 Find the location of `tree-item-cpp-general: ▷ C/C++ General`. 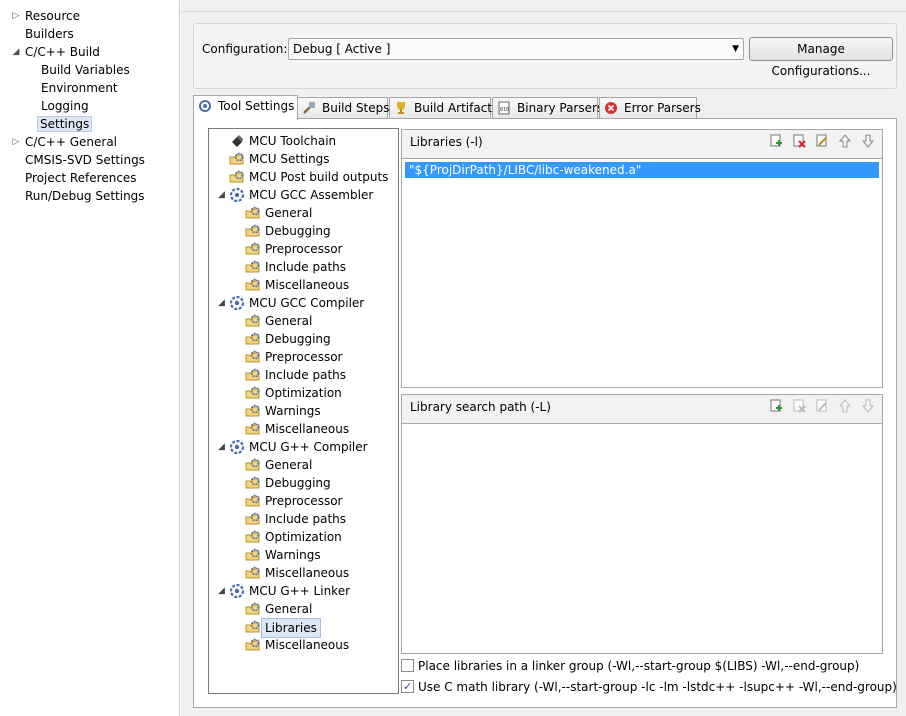

tree-item-cpp-general: ▷ C/C++ General is located at coordinates (64, 142).